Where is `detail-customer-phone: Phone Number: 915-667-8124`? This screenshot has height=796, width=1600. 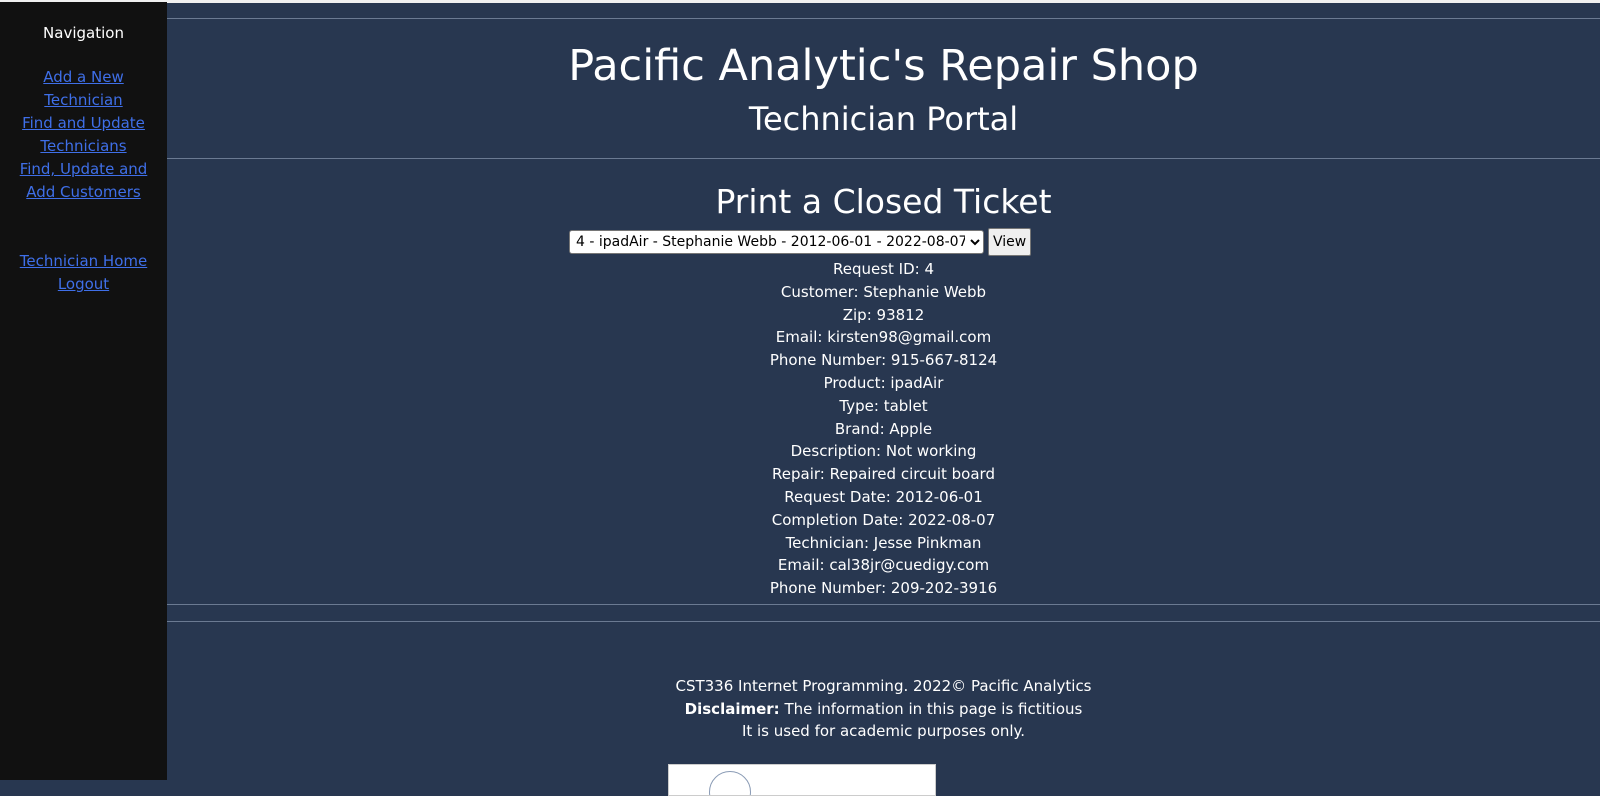
detail-customer-phone: Phone Number: 915-667-8124 is located at coordinates (883, 360).